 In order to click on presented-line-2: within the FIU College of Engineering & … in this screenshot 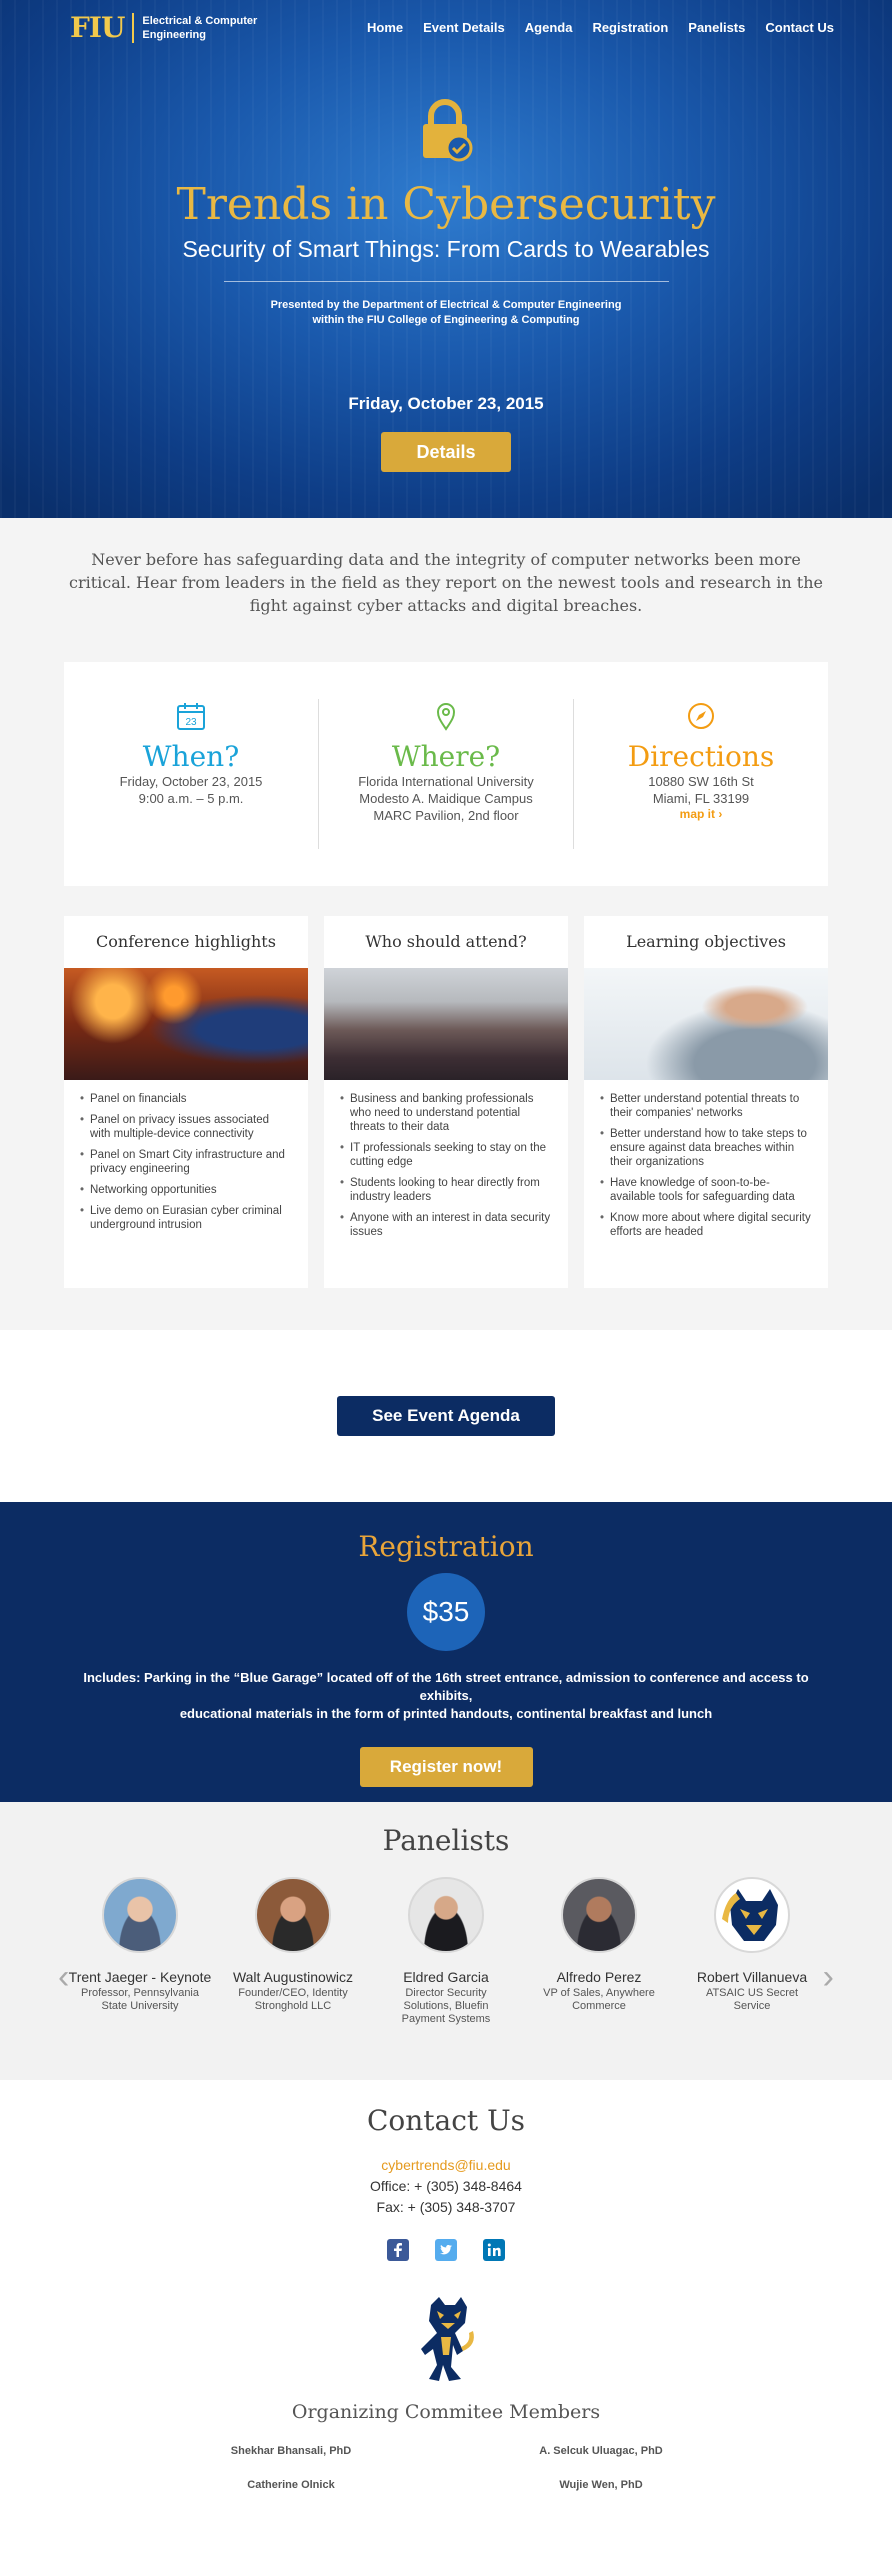, I will do `click(446, 320)`.